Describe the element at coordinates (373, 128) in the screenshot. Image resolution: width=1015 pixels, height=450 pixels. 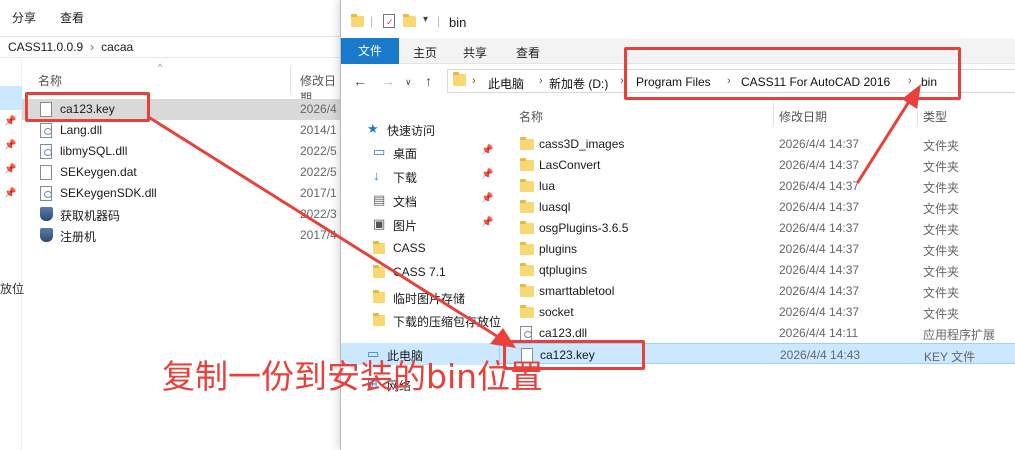
I see `star-icon: ★` at that location.